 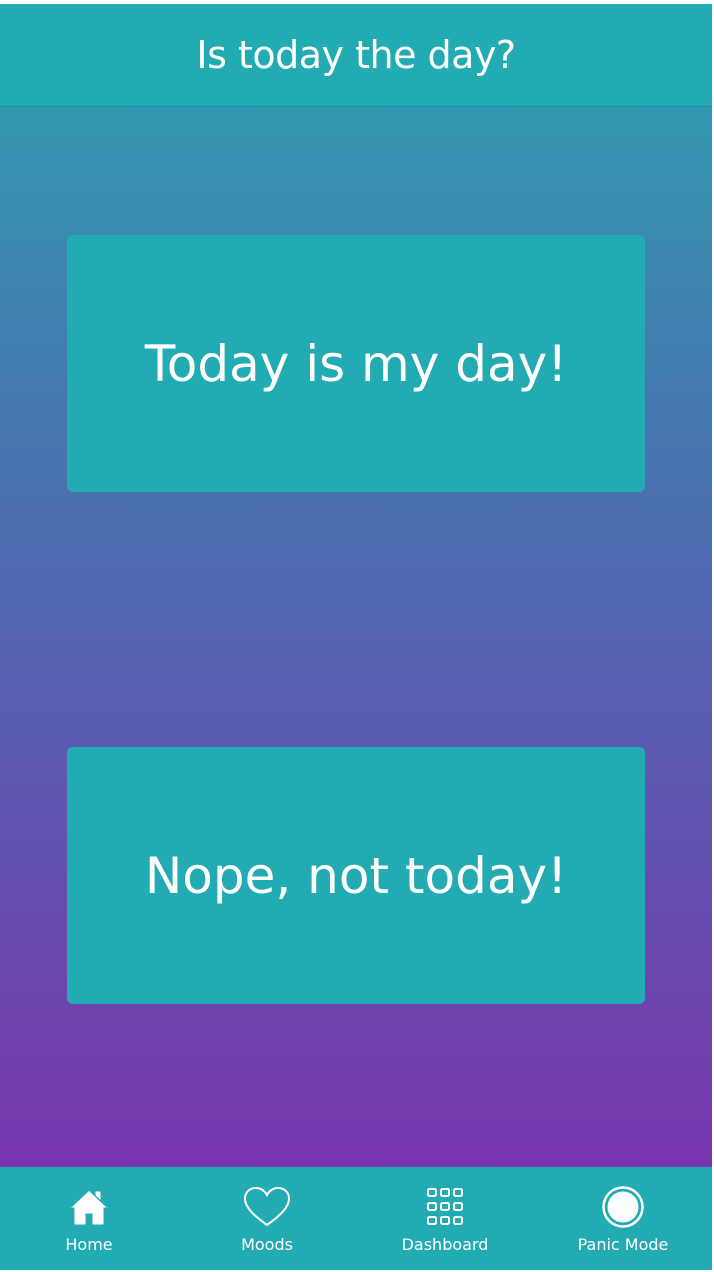 I want to click on bottom-tab-bar: Home Moods Dashboard Panic Mode, so click(x=356, y=1218).